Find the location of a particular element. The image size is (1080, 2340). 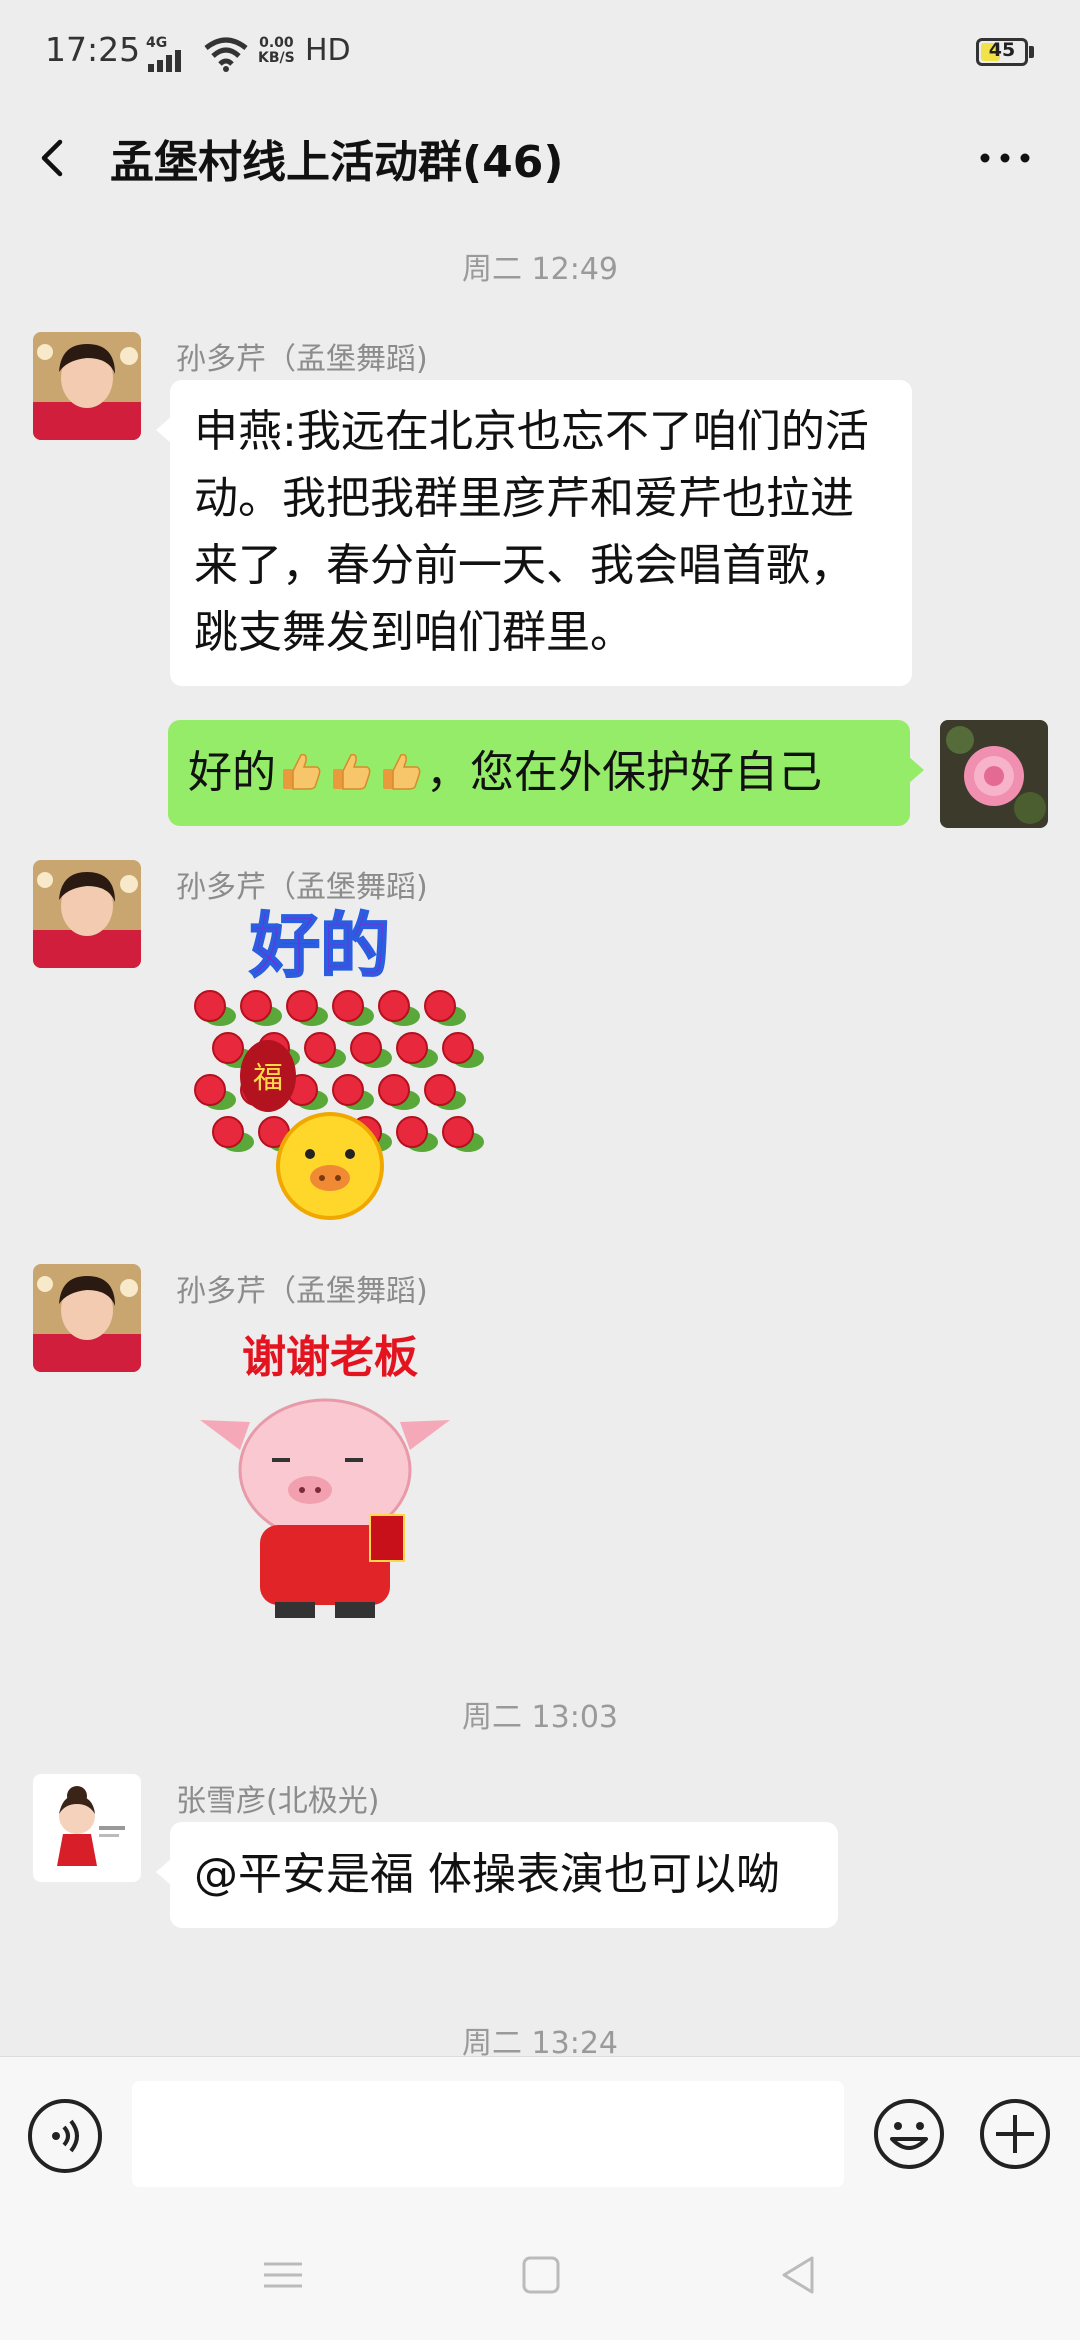

thumbs-up-group is located at coordinates (351, 772).